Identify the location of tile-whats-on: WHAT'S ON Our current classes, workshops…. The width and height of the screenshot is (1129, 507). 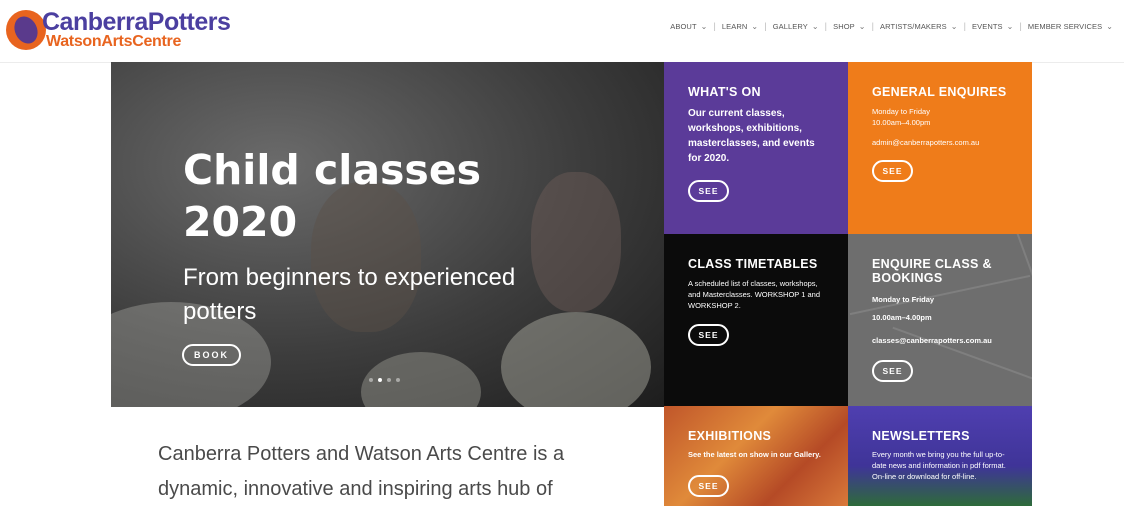
(756, 148).